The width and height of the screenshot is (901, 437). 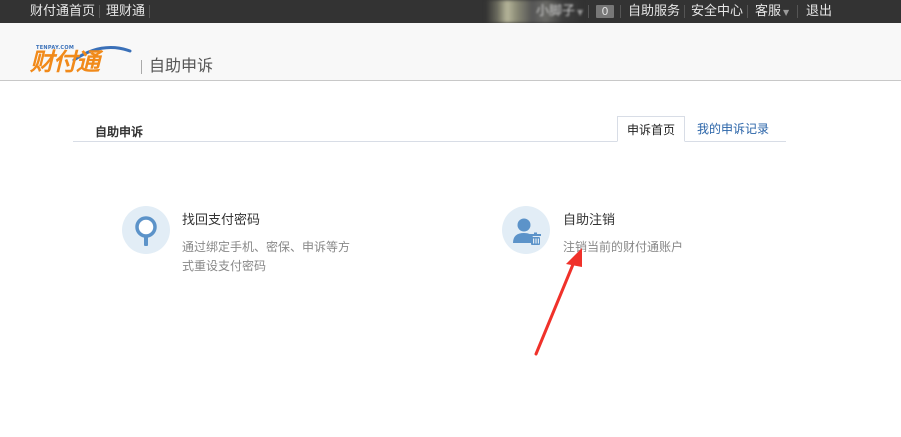 What do you see at coordinates (450, 52) in the screenshot?
I see `page-header: TENPAY.COM 财付通 自助申诉` at bounding box center [450, 52].